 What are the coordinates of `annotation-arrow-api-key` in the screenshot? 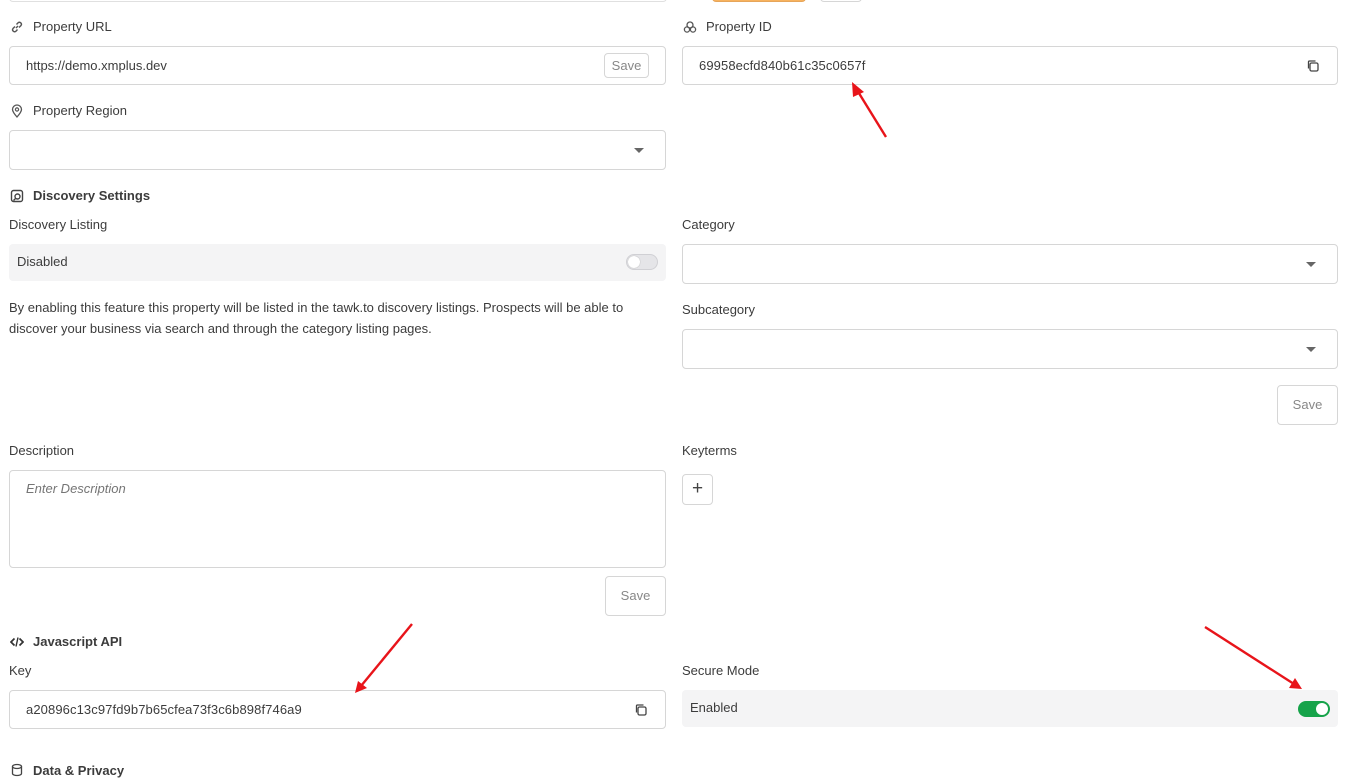 It's located at (384, 658).